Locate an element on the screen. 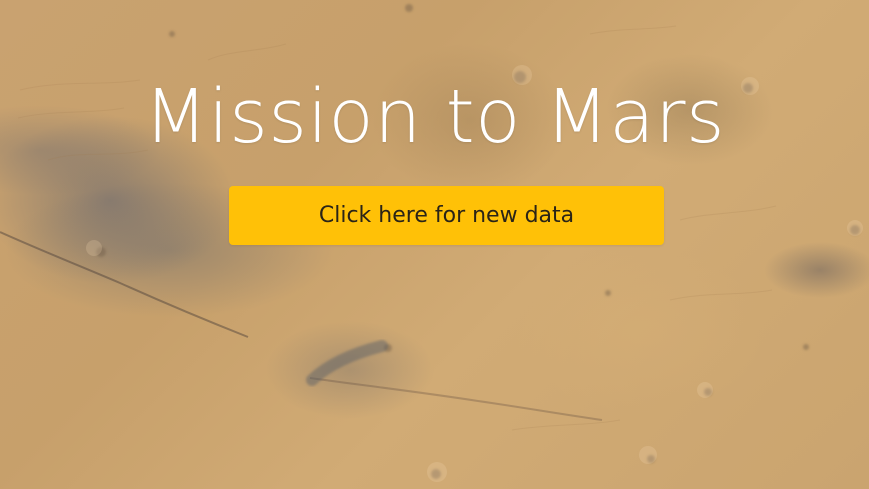 This screenshot has width=869, height=489. new-data-button: Click here for new data is located at coordinates (446, 215).